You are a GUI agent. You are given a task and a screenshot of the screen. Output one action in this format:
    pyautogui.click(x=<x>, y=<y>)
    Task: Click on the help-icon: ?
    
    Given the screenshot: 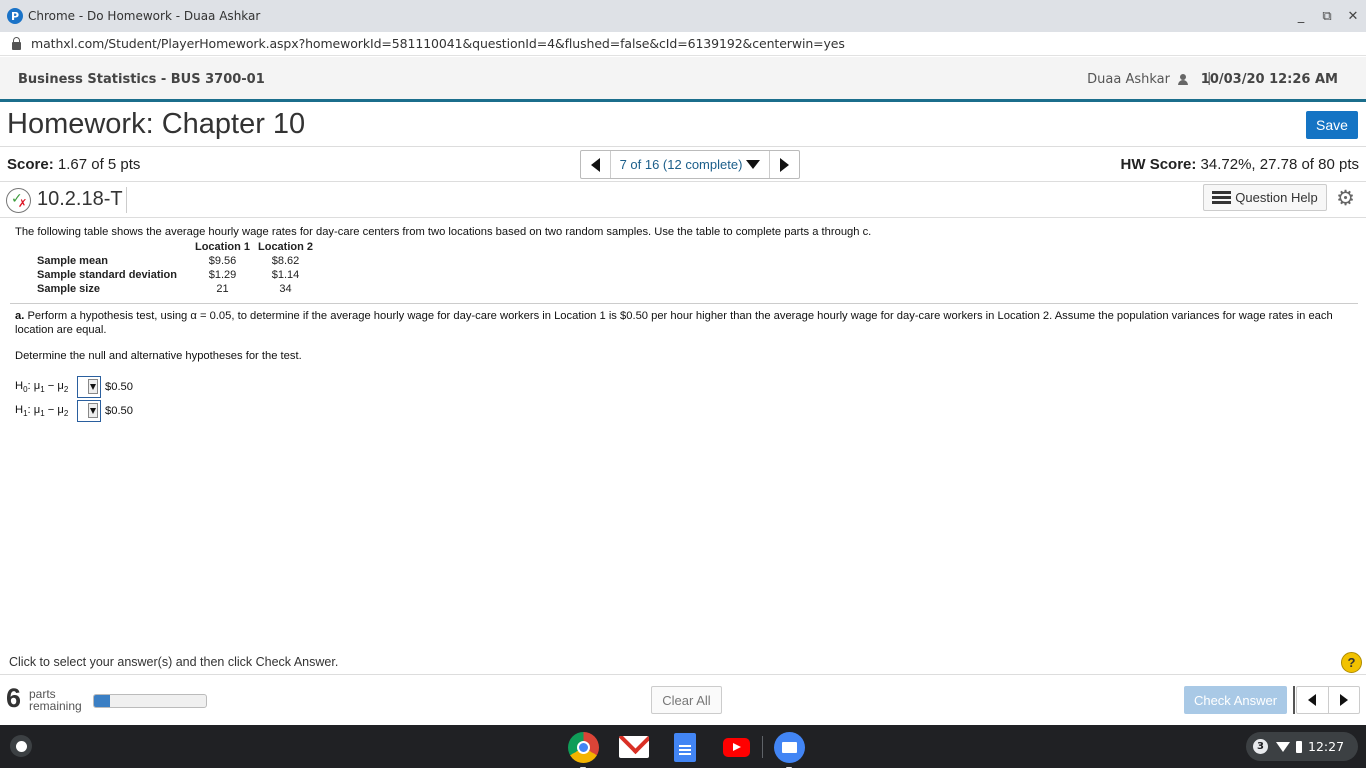 What is the action you would take?
    pyautogui.click(x=1351, y=662)
    